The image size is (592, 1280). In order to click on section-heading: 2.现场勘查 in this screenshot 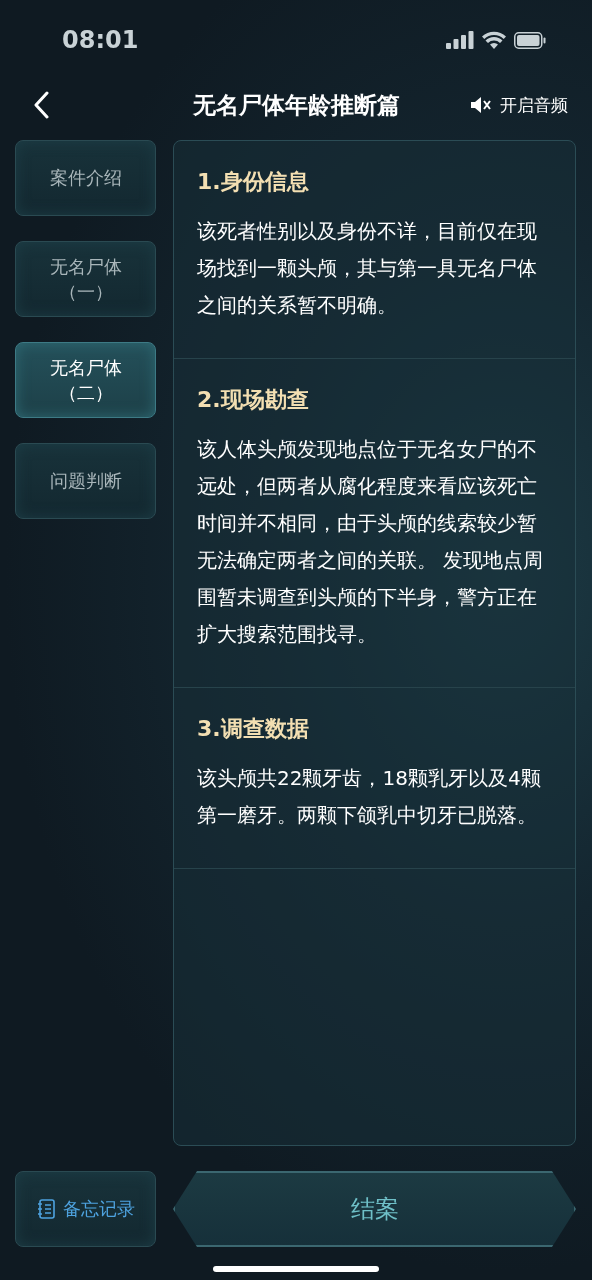, I will do `click(253, 400)`.